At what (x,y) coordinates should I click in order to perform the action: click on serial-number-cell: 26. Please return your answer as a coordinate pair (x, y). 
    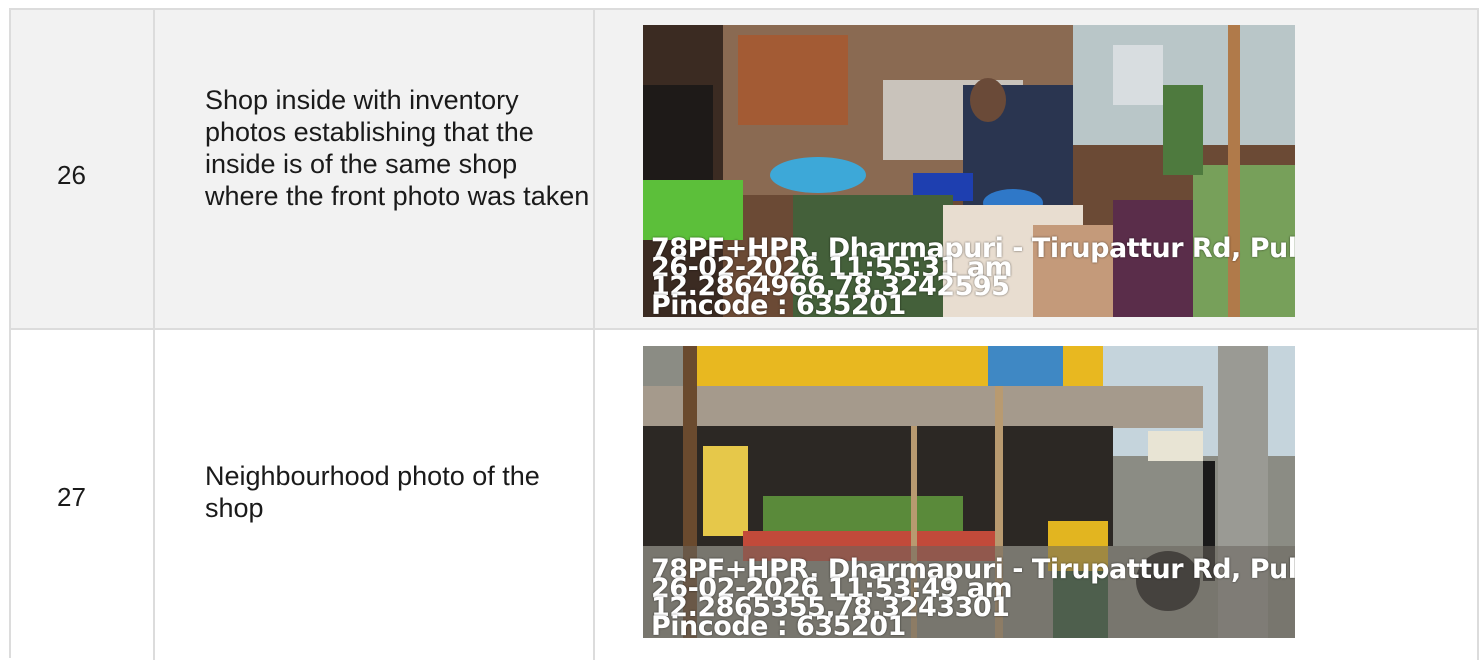
    Looking at the image, I should click on (83, 169).